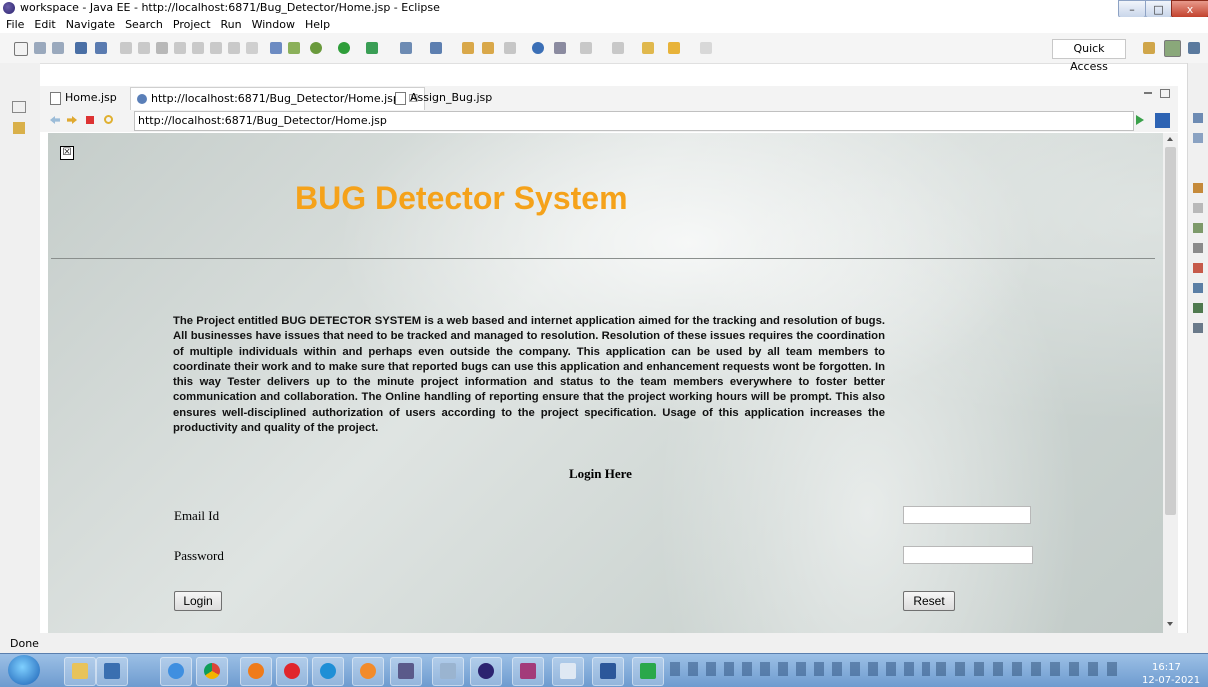 The image size is (1208, 687). I want to click on scrollbar-thumb, so click(1170, 331).